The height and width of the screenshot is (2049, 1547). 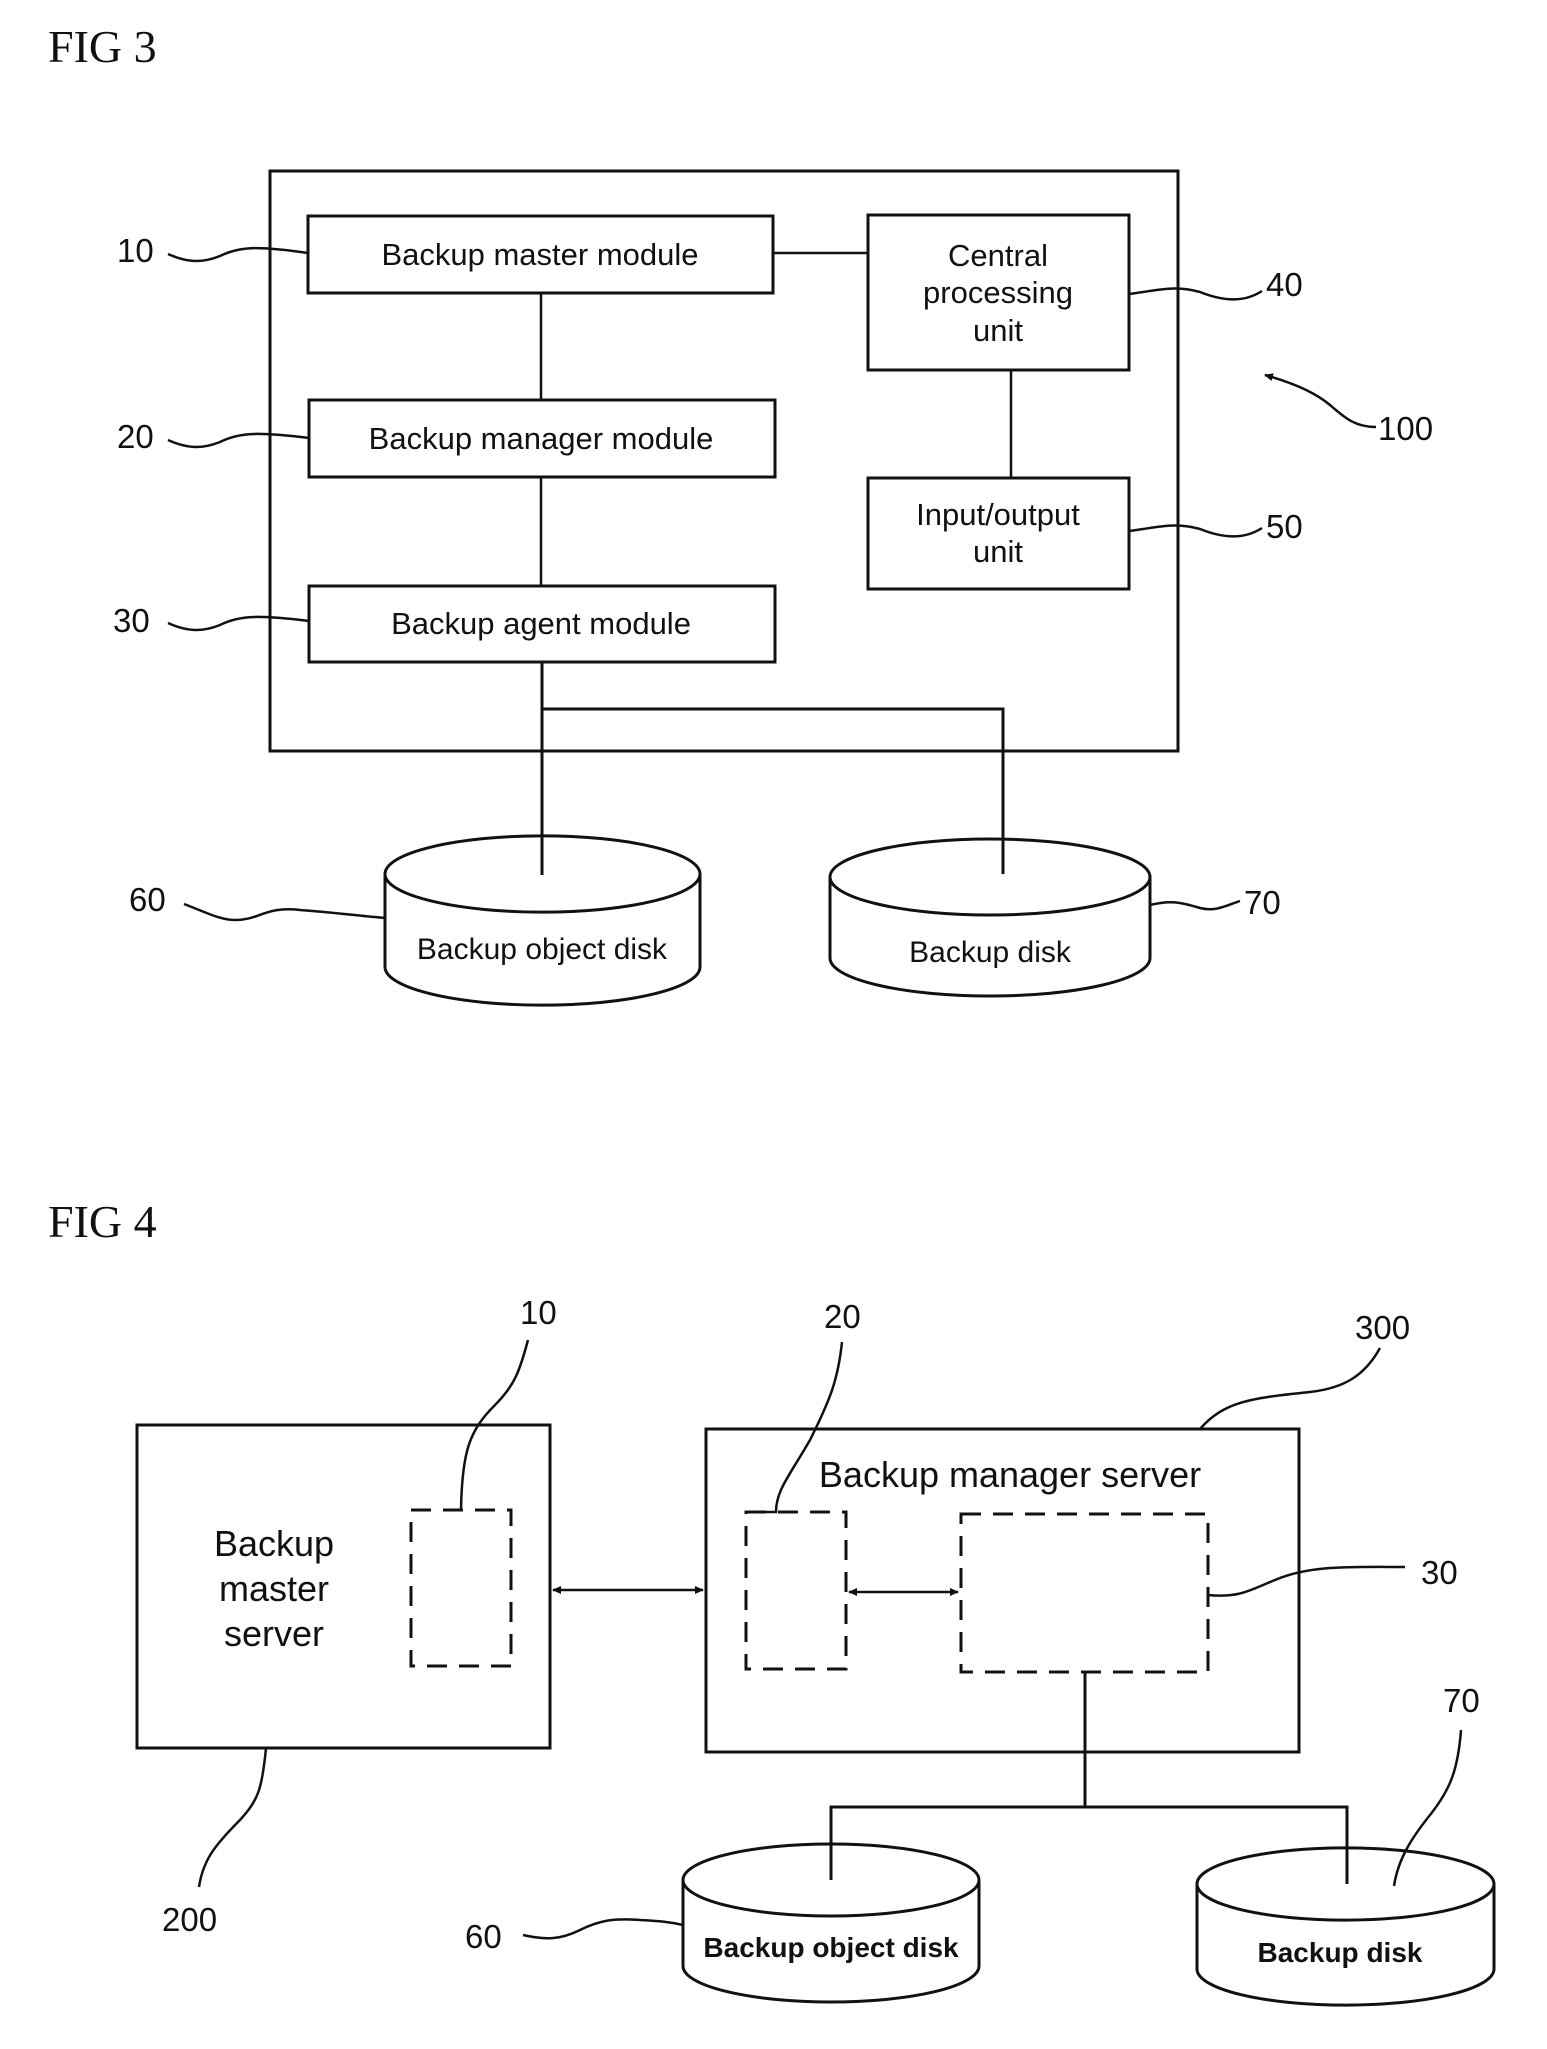 I want to click on cpu-label-line-1: Central, so click(x=998, y=255).